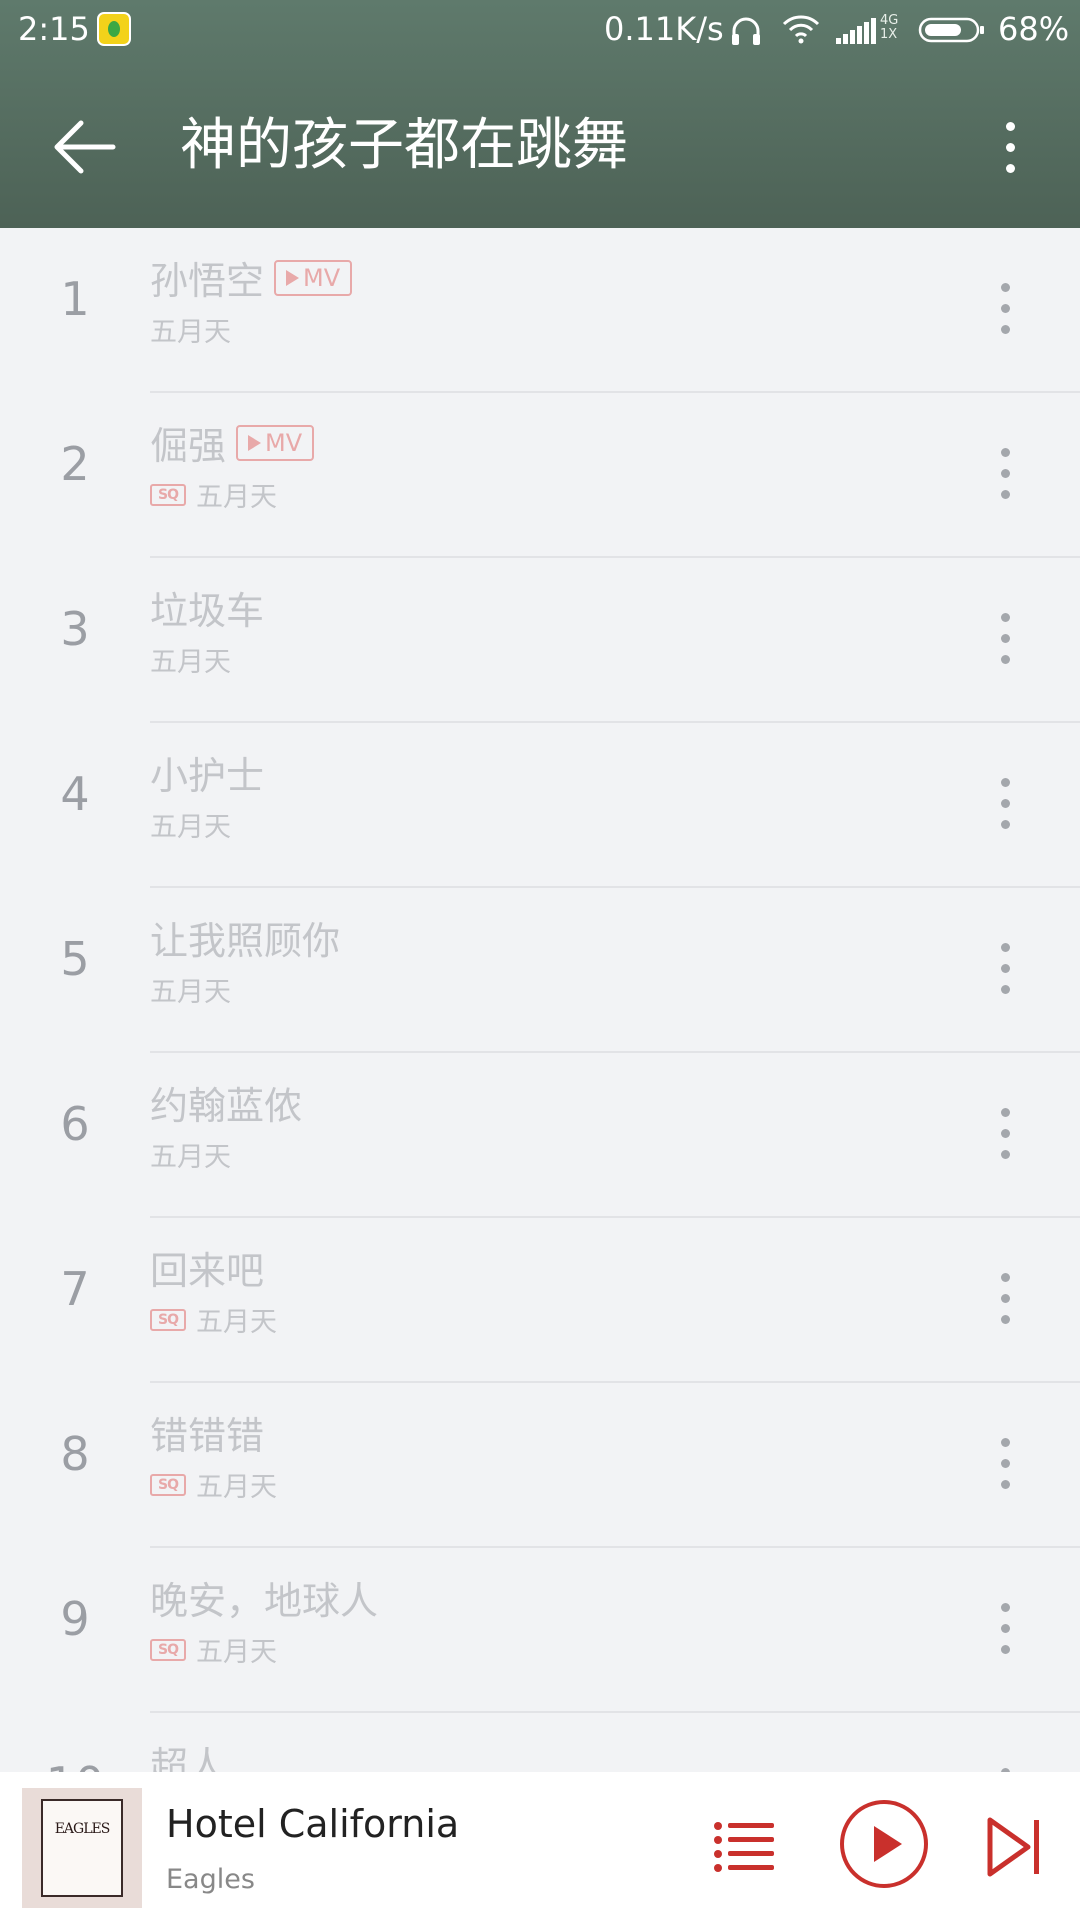 Image resolution: width=1080 pixels, height=1920 pixels. I want to click on song-row: 3 垃圾车 五月天, so click(540, 640).